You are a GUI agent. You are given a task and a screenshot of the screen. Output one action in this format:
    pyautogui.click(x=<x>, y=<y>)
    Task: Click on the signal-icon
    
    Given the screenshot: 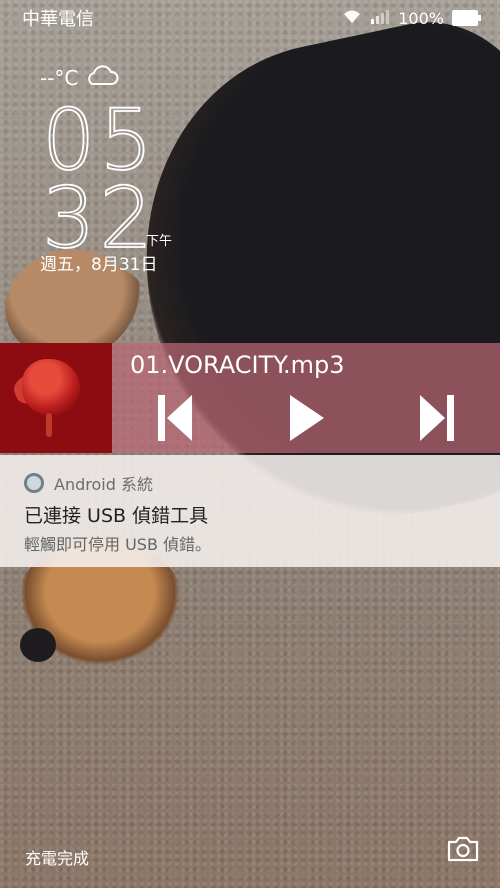 What is the action you would take?
    pyautogui.click(x=380, y=18)
    